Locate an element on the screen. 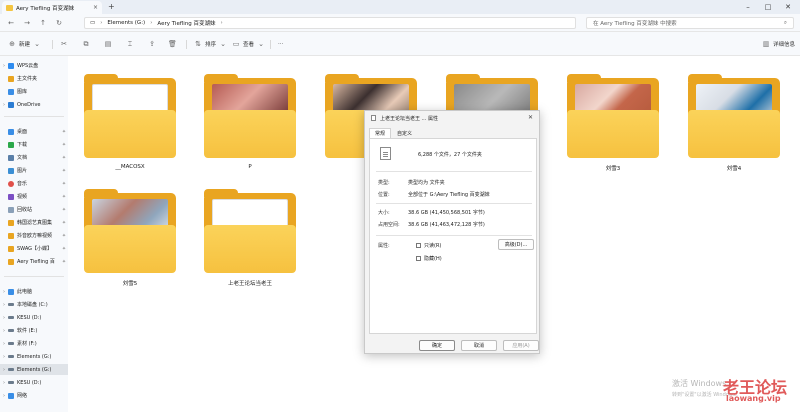  tab-close-icon: × is located at coordinates (95, 7).